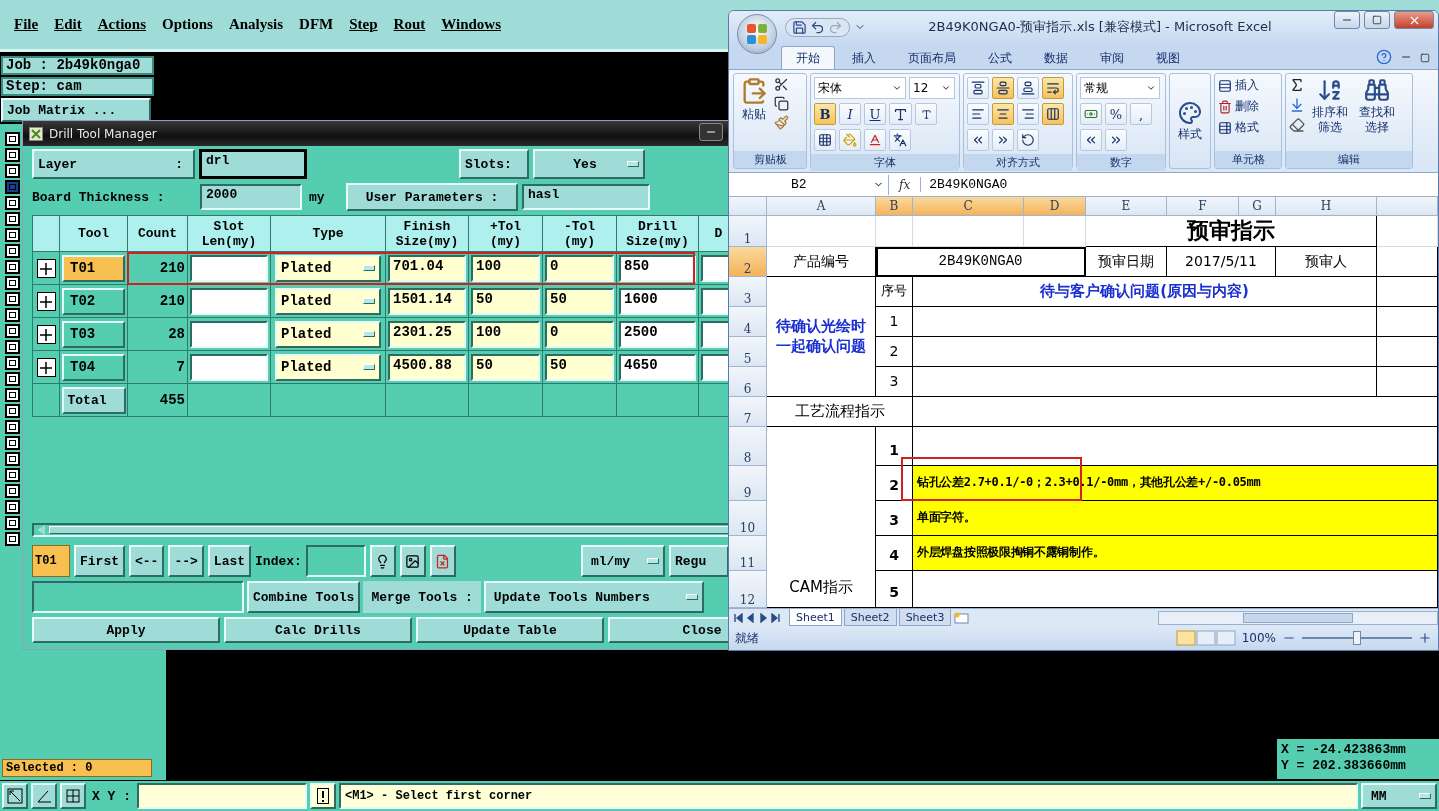  Describe the element at coordinates (316, 24) in the screenshot. I see `menu-item: DFM` at that location.